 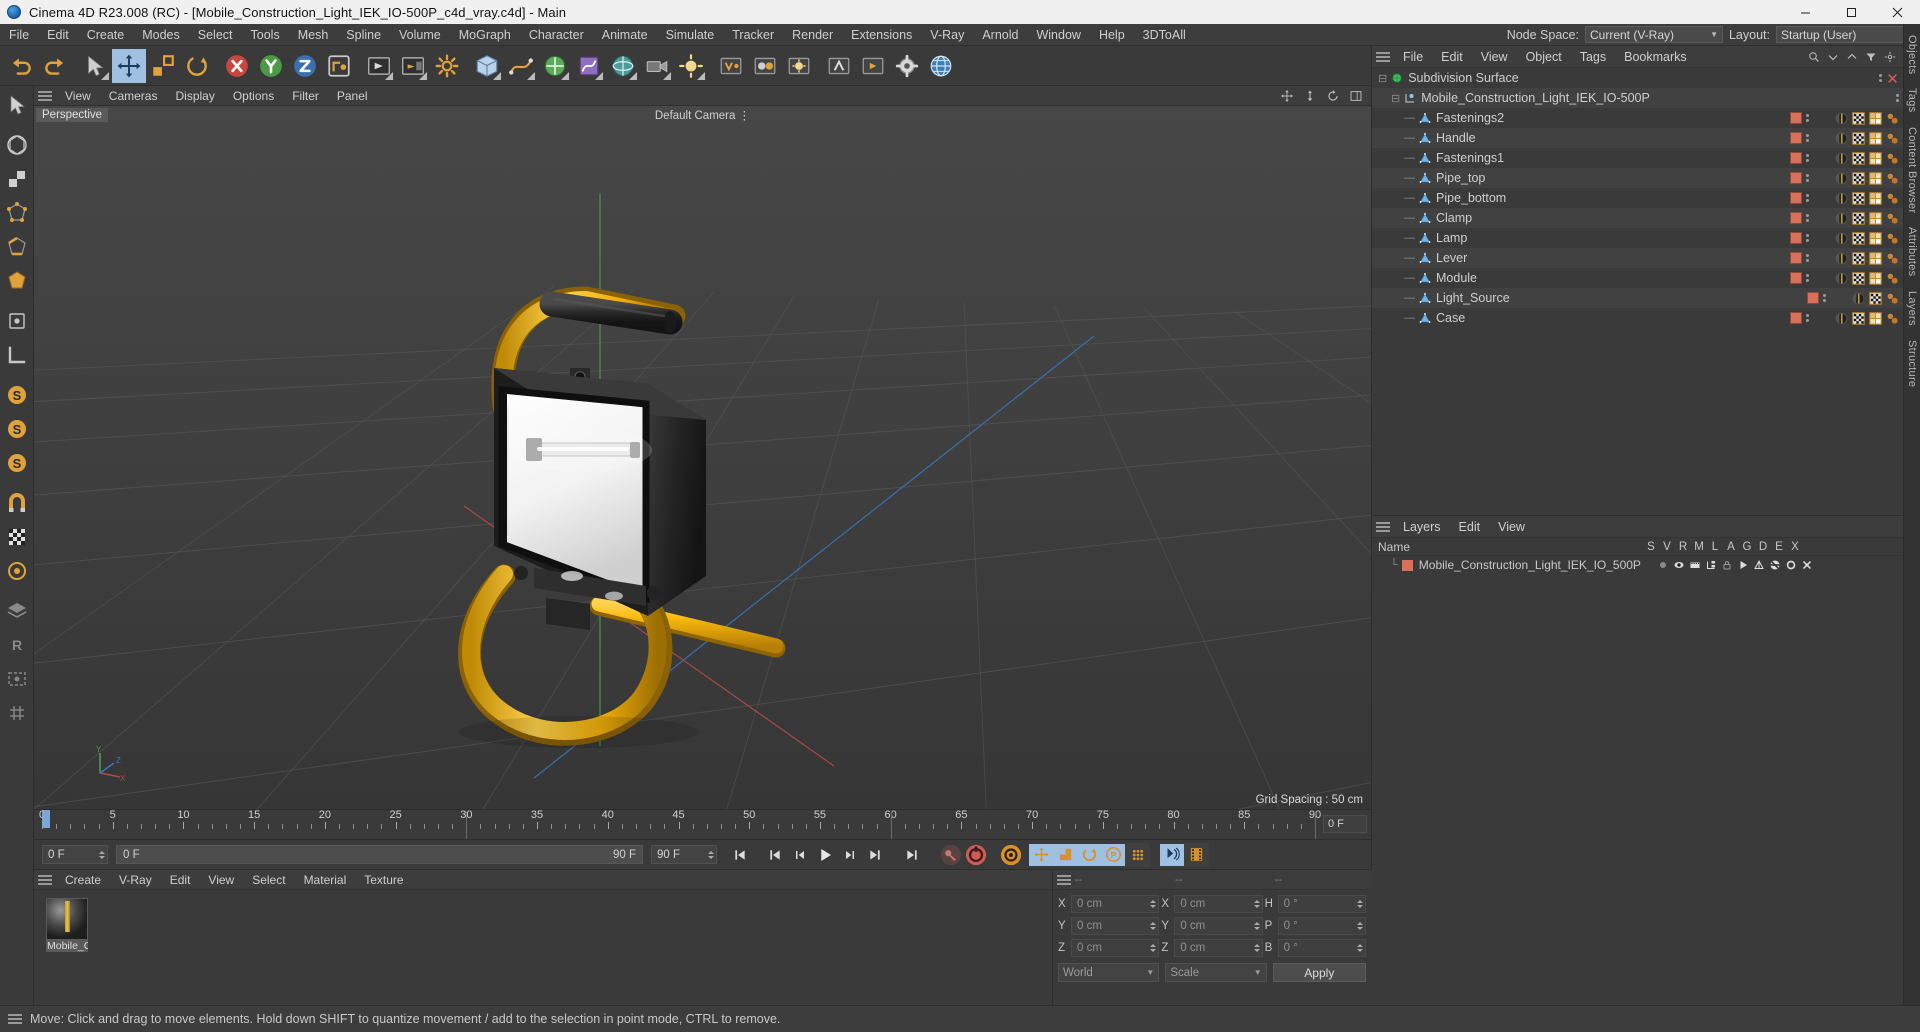 I want to click on transform-mode-dropdown: Scale ▼, so click(x=1216, y=972).